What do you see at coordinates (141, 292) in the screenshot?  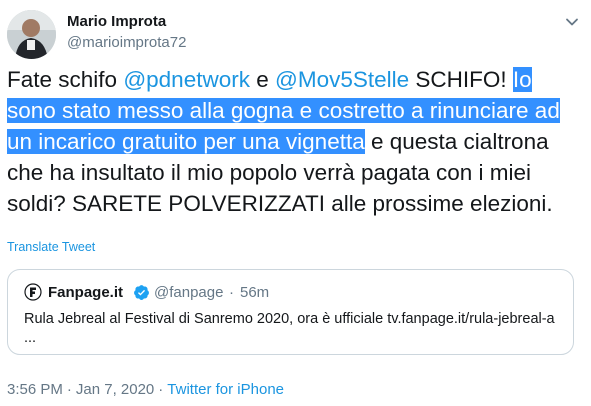 I see `verified-badge-icon` at bounding box center [141, 292].